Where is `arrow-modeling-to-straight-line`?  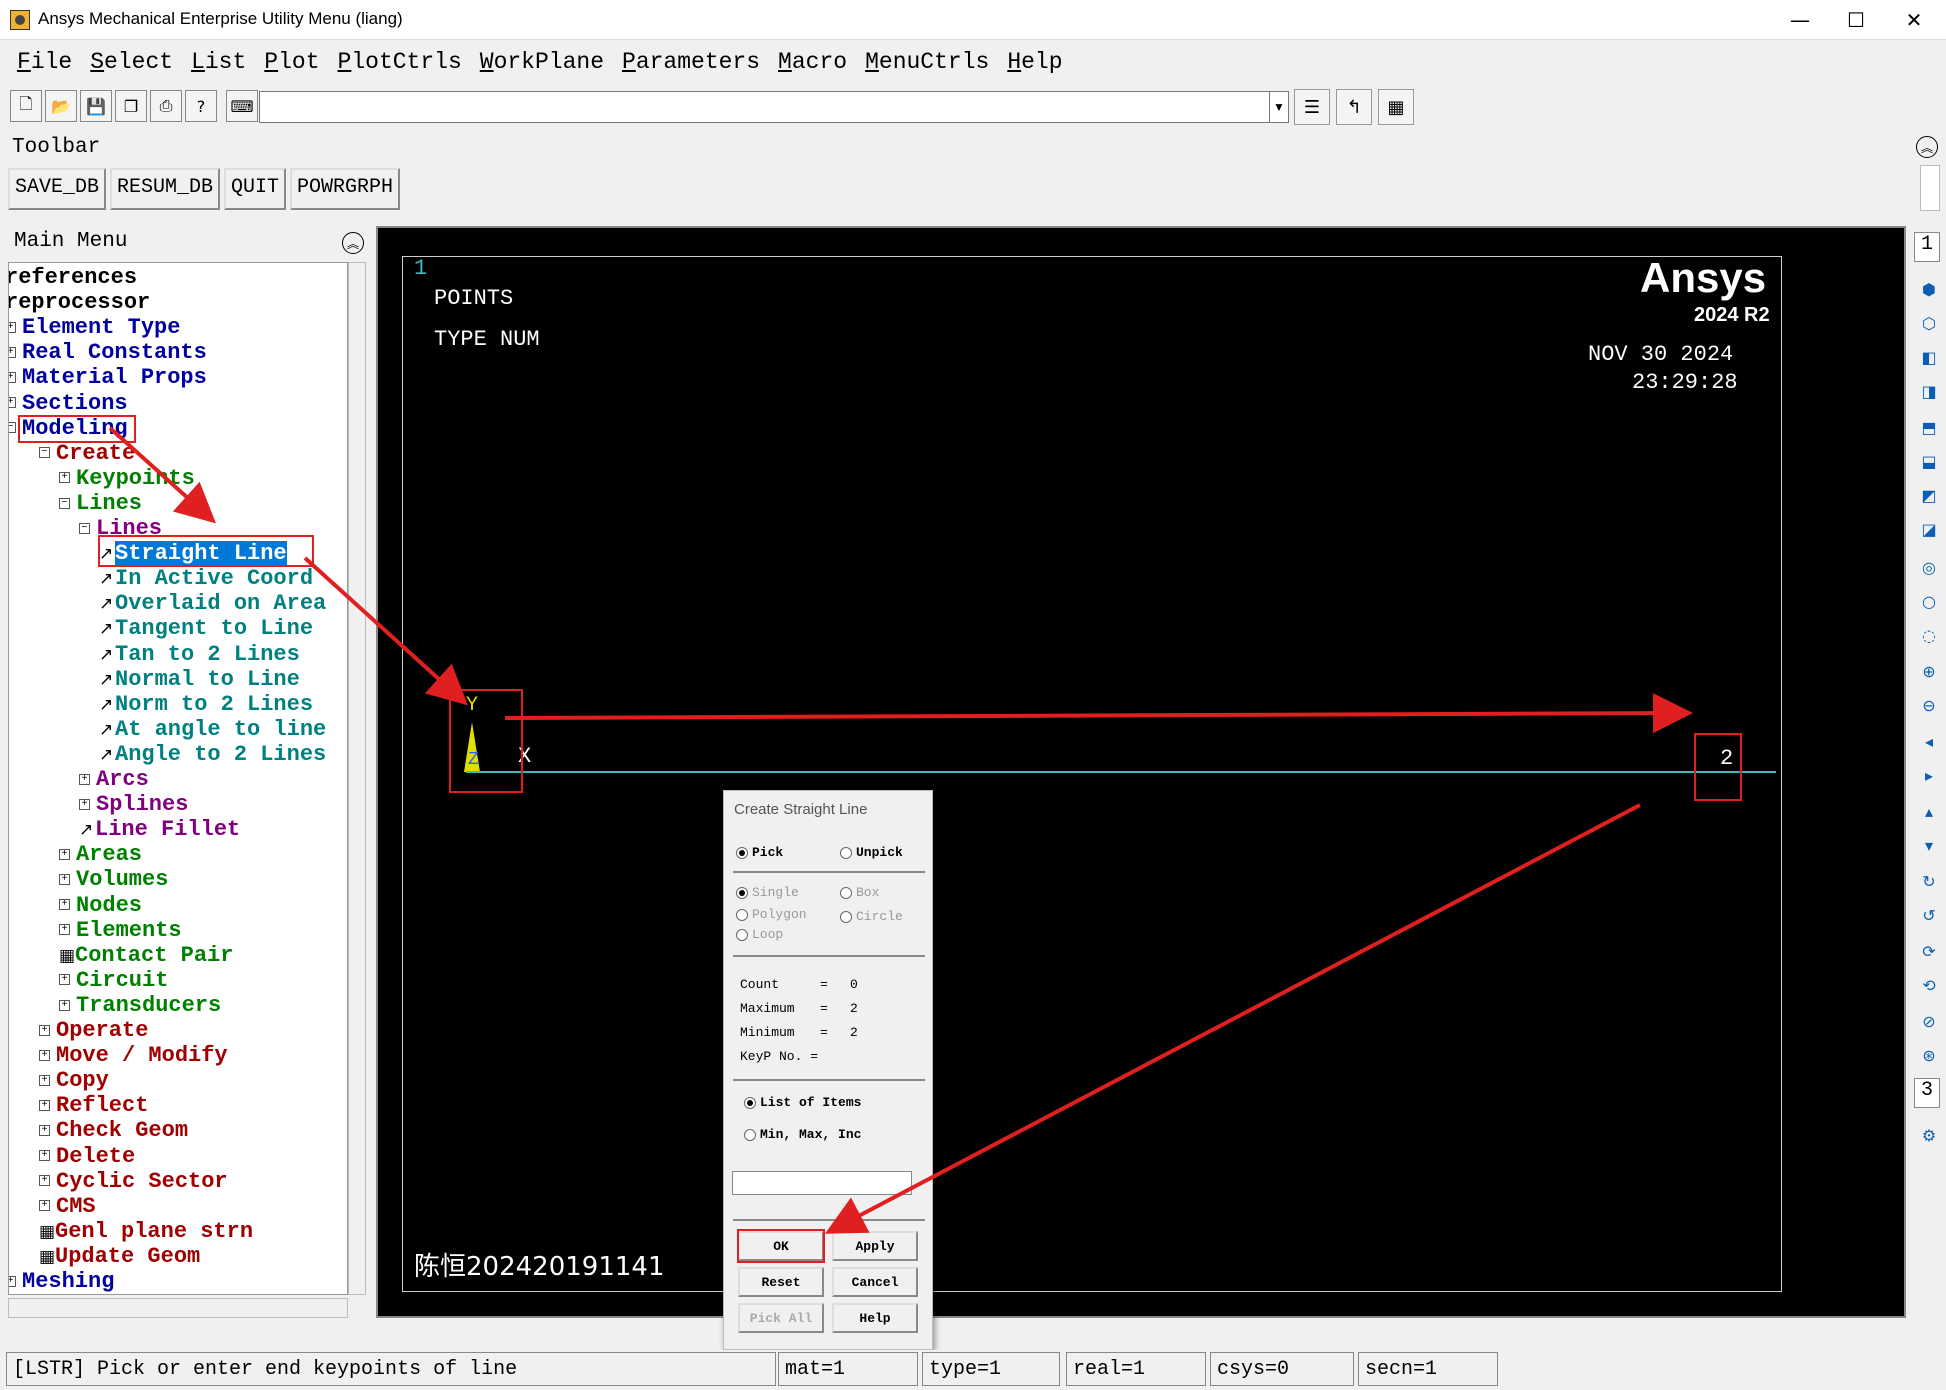 arrow-modeling-to-straight-line is located at coordinates (162, 475).